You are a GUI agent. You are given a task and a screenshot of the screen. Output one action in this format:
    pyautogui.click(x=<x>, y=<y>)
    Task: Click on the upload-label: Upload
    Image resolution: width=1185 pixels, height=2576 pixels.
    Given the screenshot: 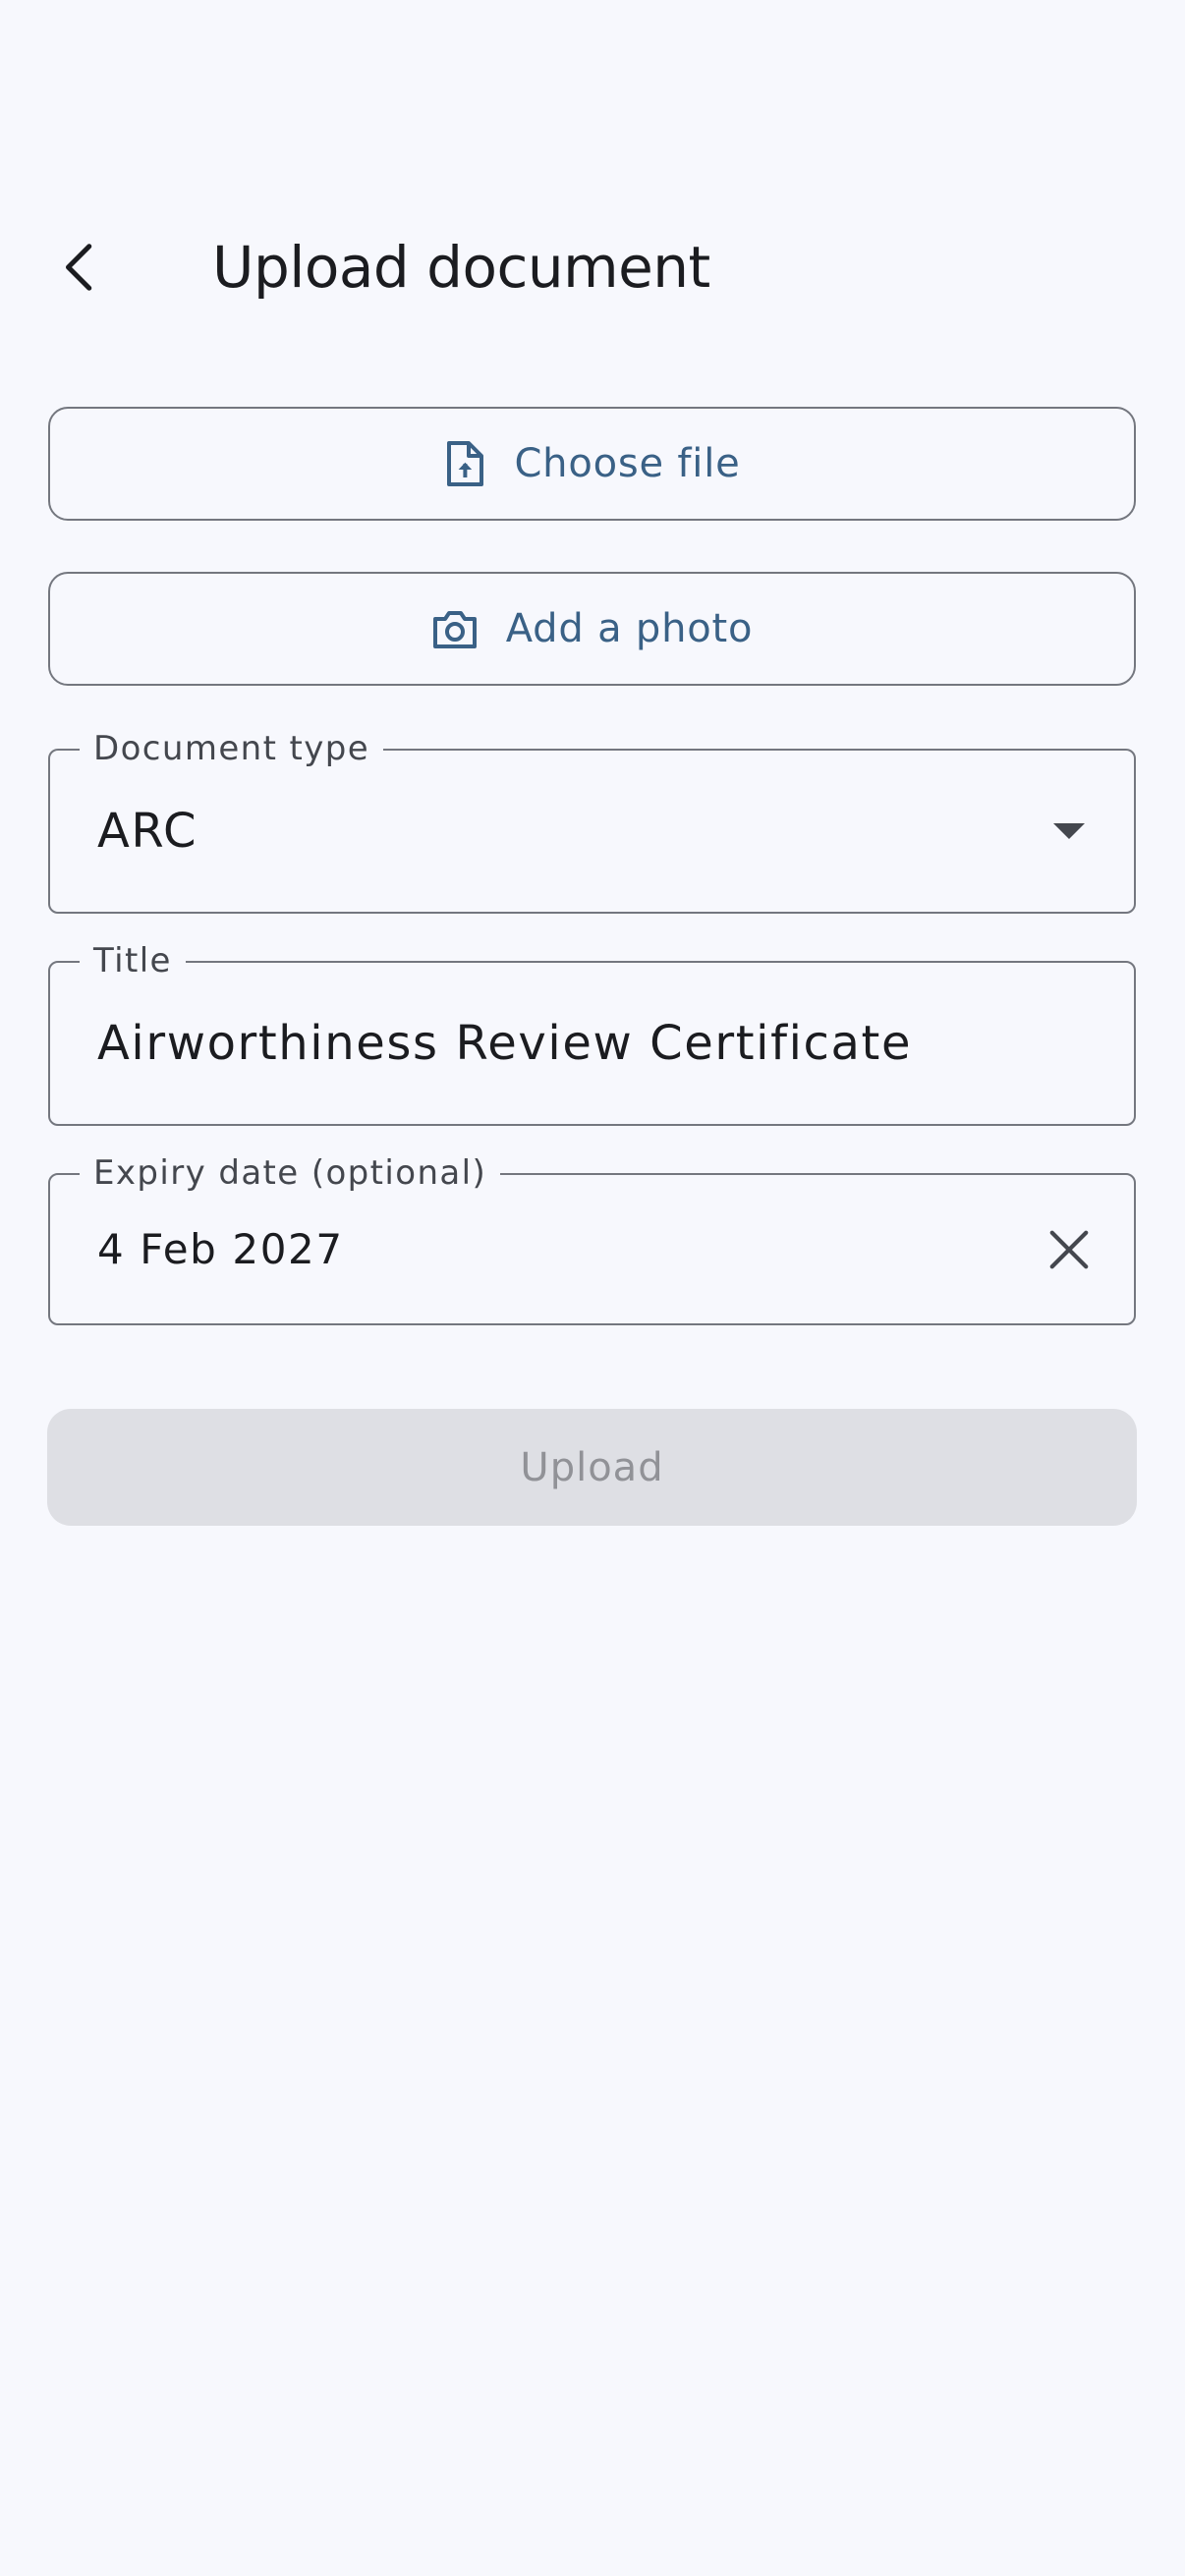 What is the action you would take?
    pyautogui.click(x=592, y=1467)
    